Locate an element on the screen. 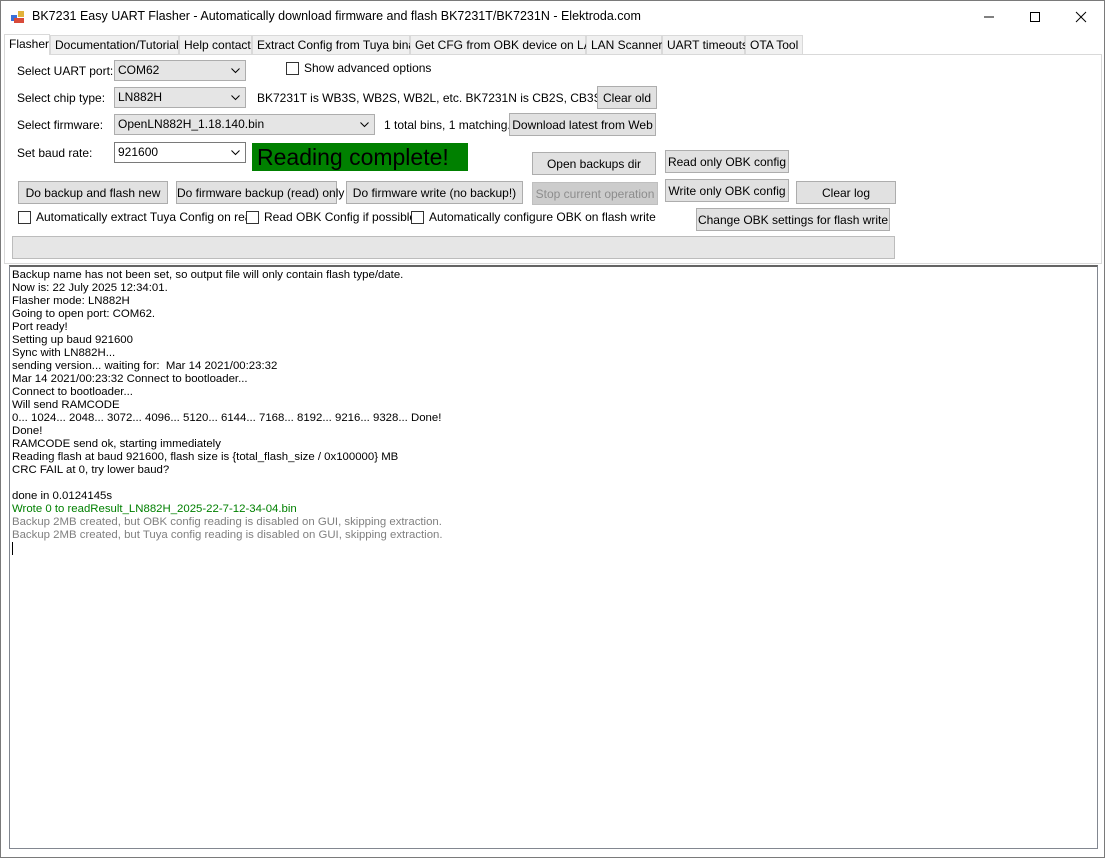  firmware-backup-button: Do firmware backup (read) only is located at coordinates (260, 192).